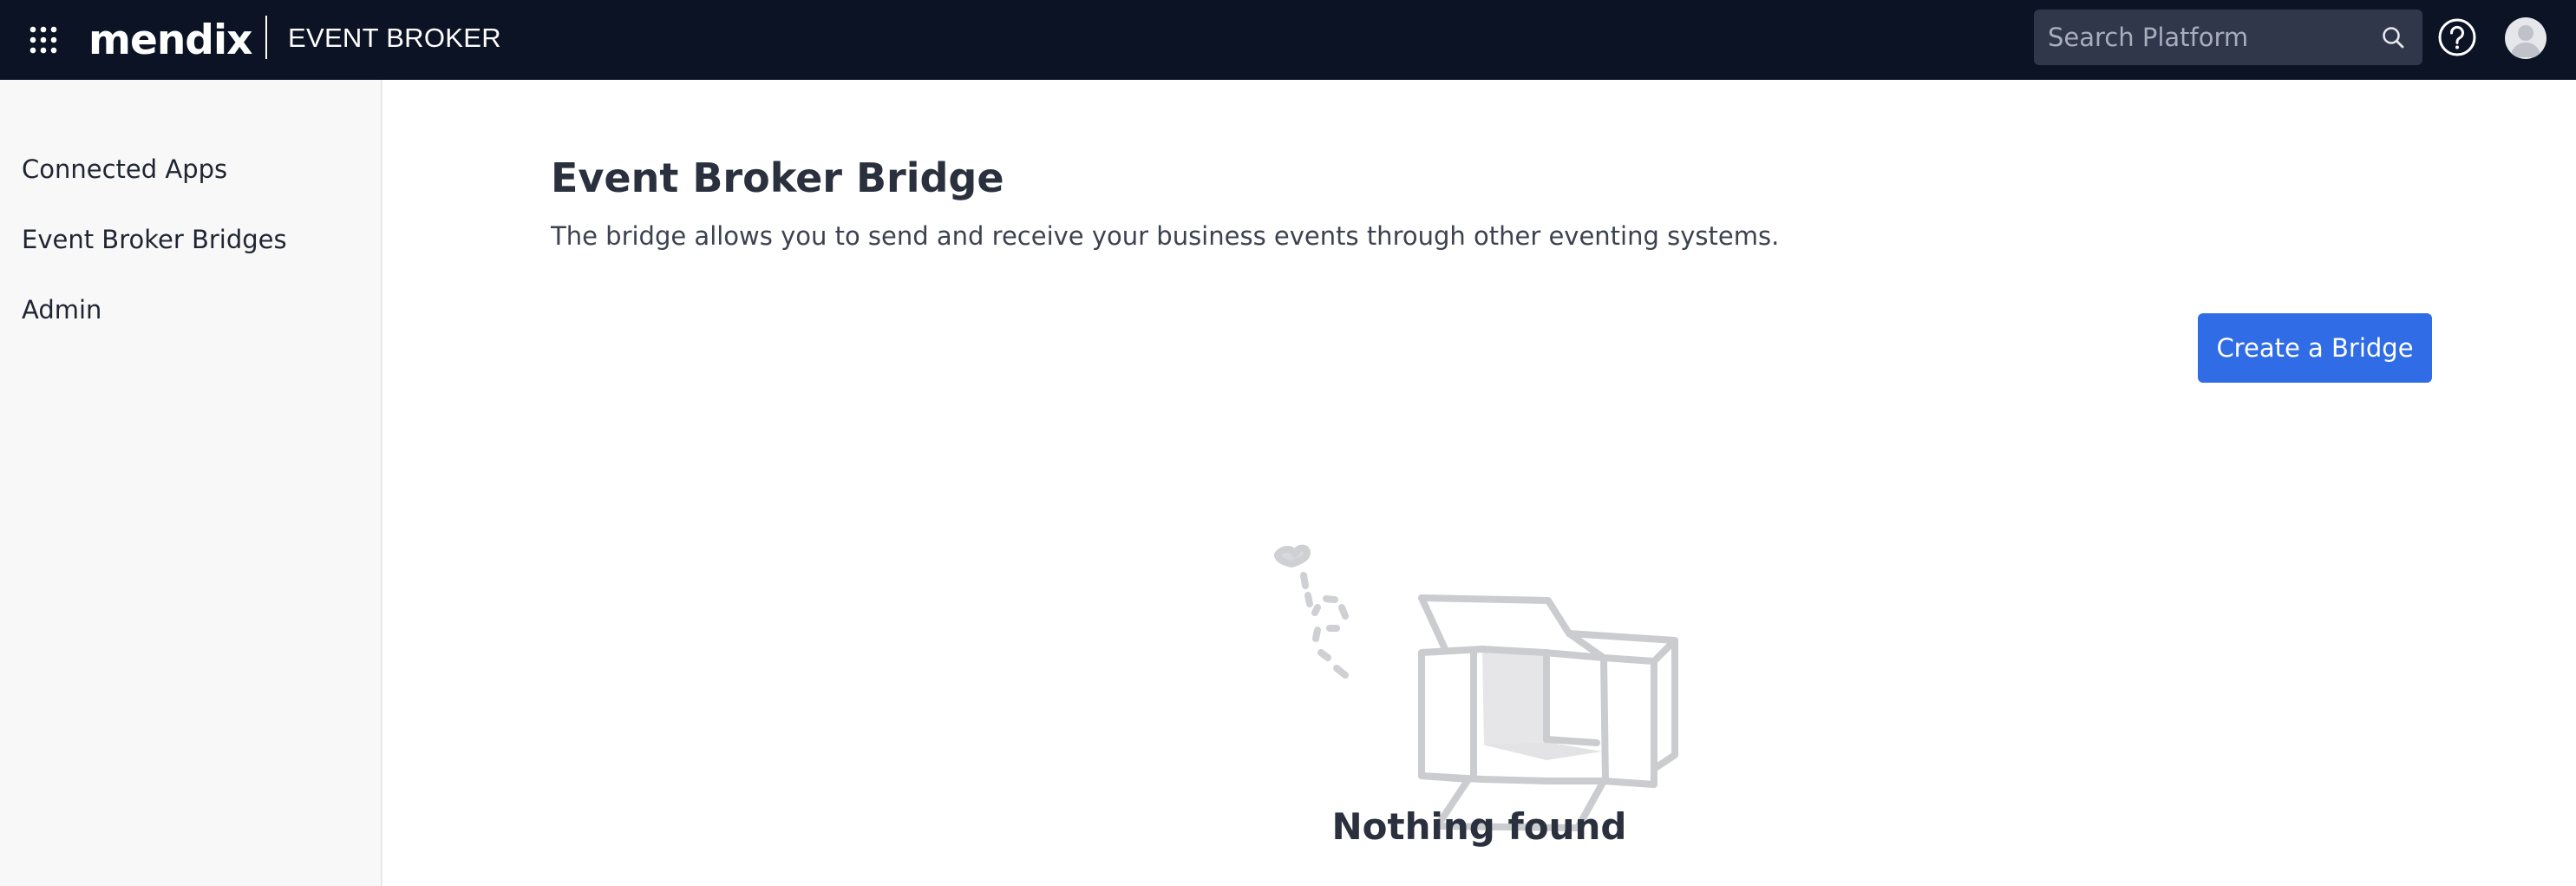 Image resolution: width=2576 pixels, height=886 pixels. Describe the element at coordinates (124, 169) in the screenshot. I see `sidebar-item-connected-apps: Connected Apps` at that location.